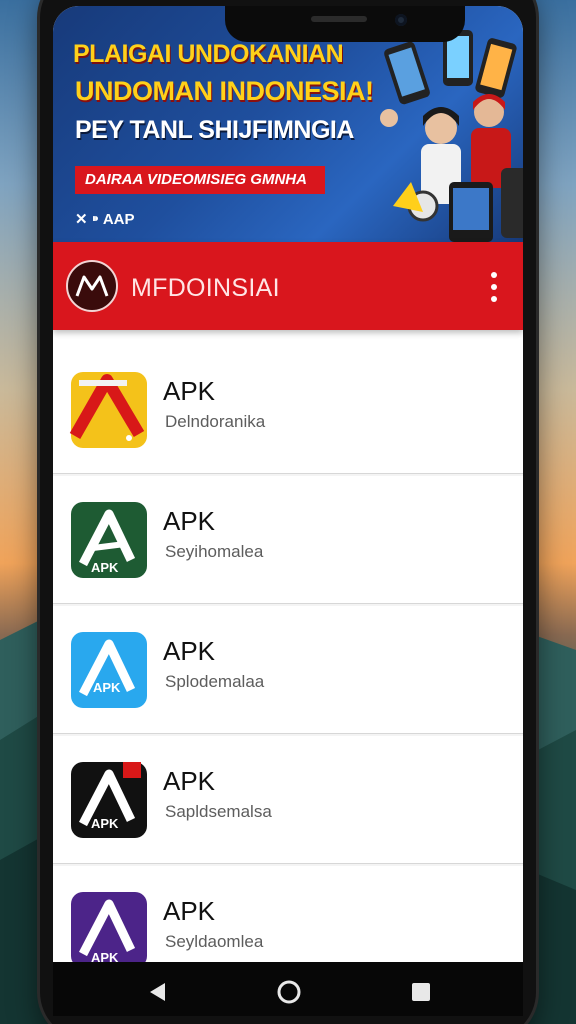  Describe the element at coordinates (208, 54) in the screenshot. I see `banner-headline-1: PLAIGAI UNDOKANIAN` at that location.